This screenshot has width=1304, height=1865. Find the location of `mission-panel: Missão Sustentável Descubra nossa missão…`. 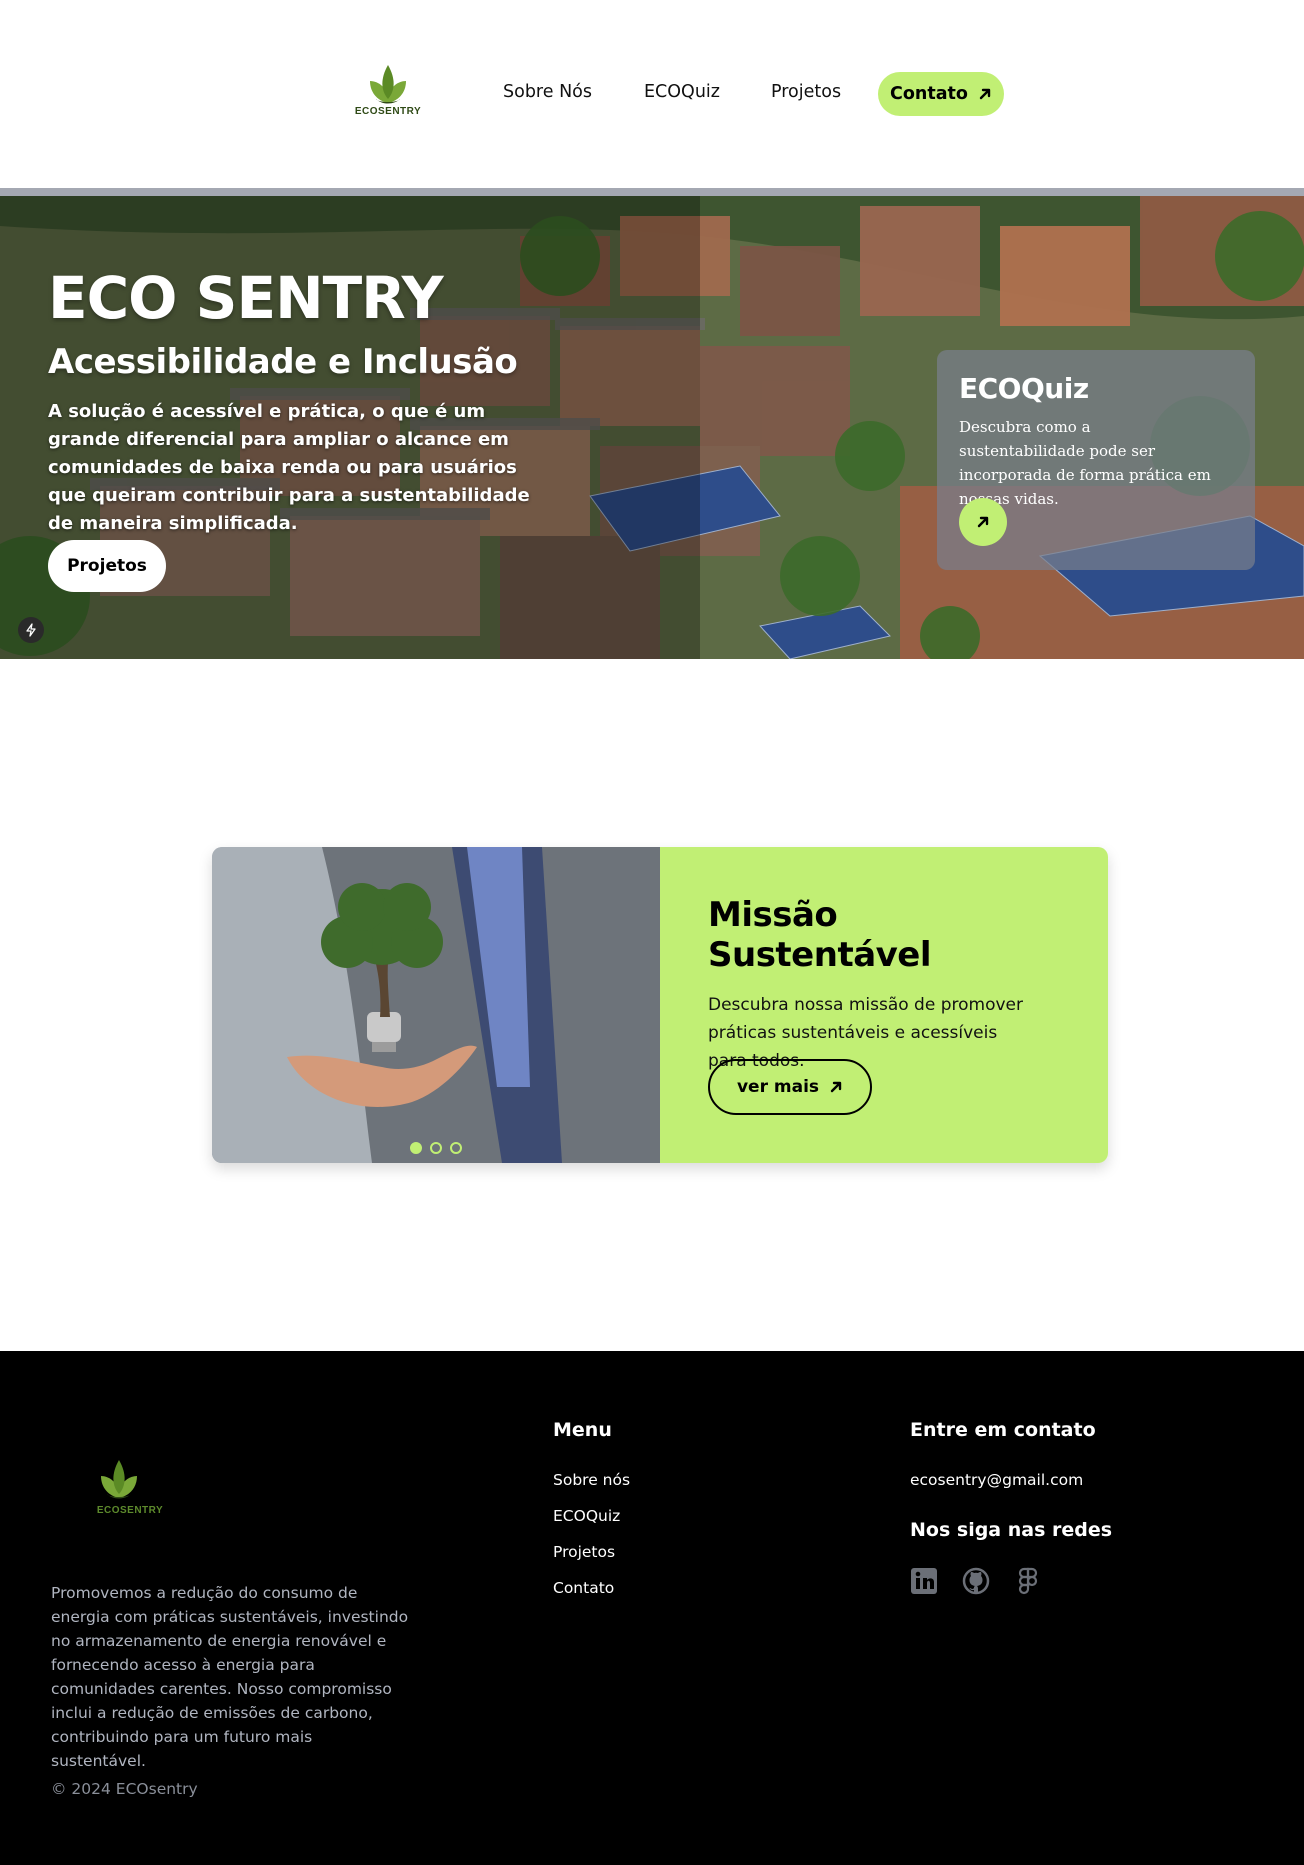

mission-panel: Missão Sustentável Descubra nossa missão… is located at coordinates (884, 1005).